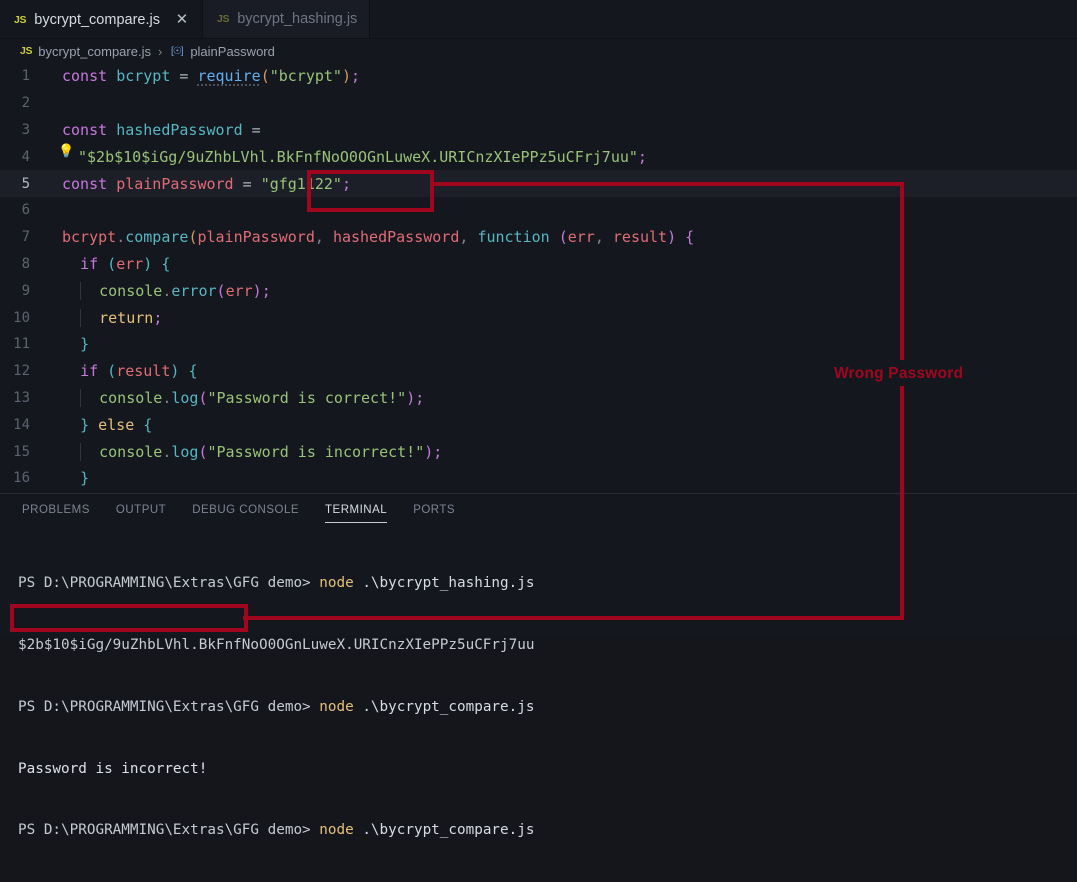 The width and height of the screenshot is (1077, 882). I want to click on code-line-6: 6, so click(538, 210).